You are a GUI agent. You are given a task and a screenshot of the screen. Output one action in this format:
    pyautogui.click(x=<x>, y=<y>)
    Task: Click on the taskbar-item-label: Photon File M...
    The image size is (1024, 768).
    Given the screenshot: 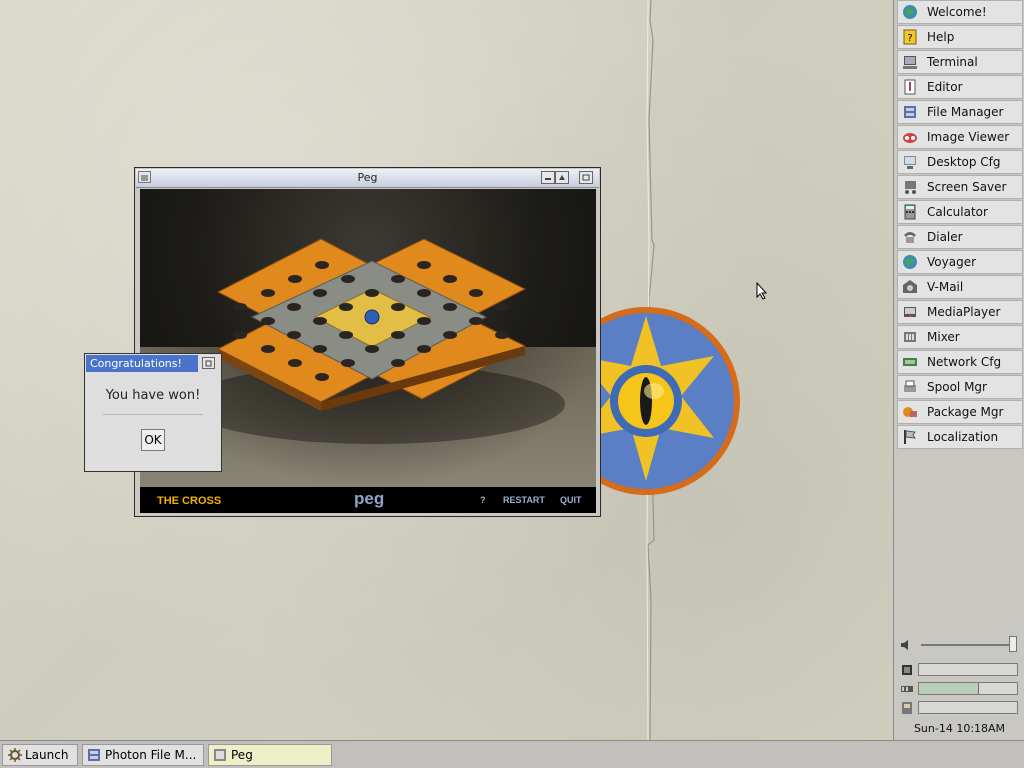 What is the action you would take?
    pyautogui.click(x=151, y=755)
    